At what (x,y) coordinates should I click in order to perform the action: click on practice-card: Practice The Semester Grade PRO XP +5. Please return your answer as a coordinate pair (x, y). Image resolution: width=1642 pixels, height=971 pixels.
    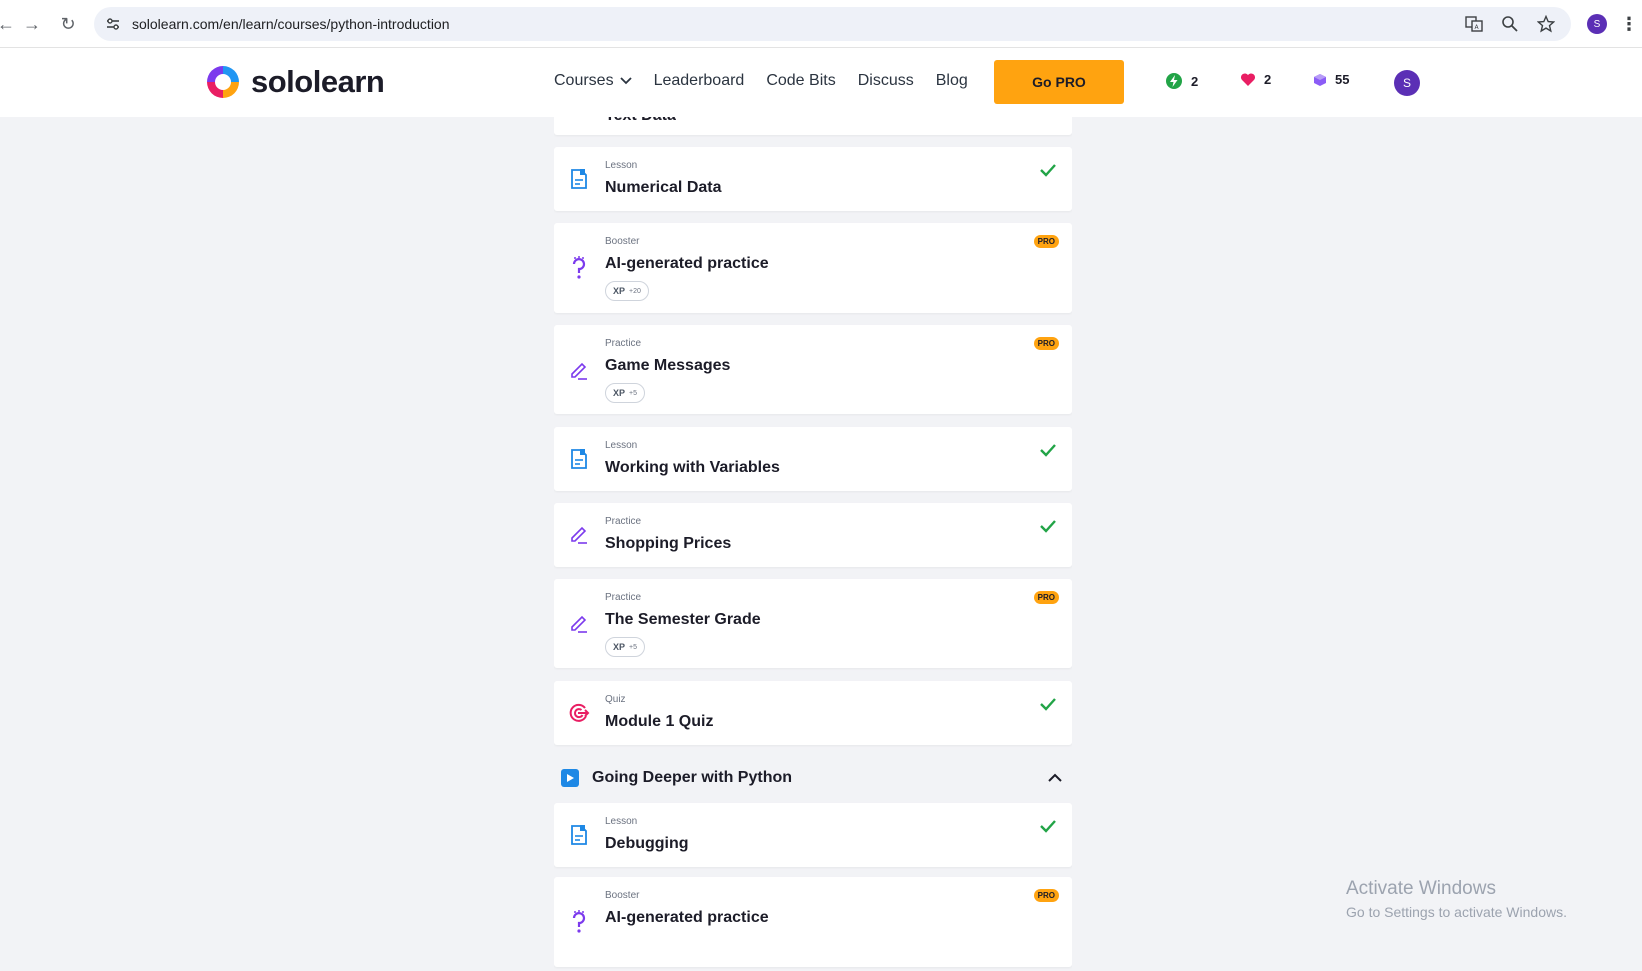
    Looking at the image, I should click on (813, 623).